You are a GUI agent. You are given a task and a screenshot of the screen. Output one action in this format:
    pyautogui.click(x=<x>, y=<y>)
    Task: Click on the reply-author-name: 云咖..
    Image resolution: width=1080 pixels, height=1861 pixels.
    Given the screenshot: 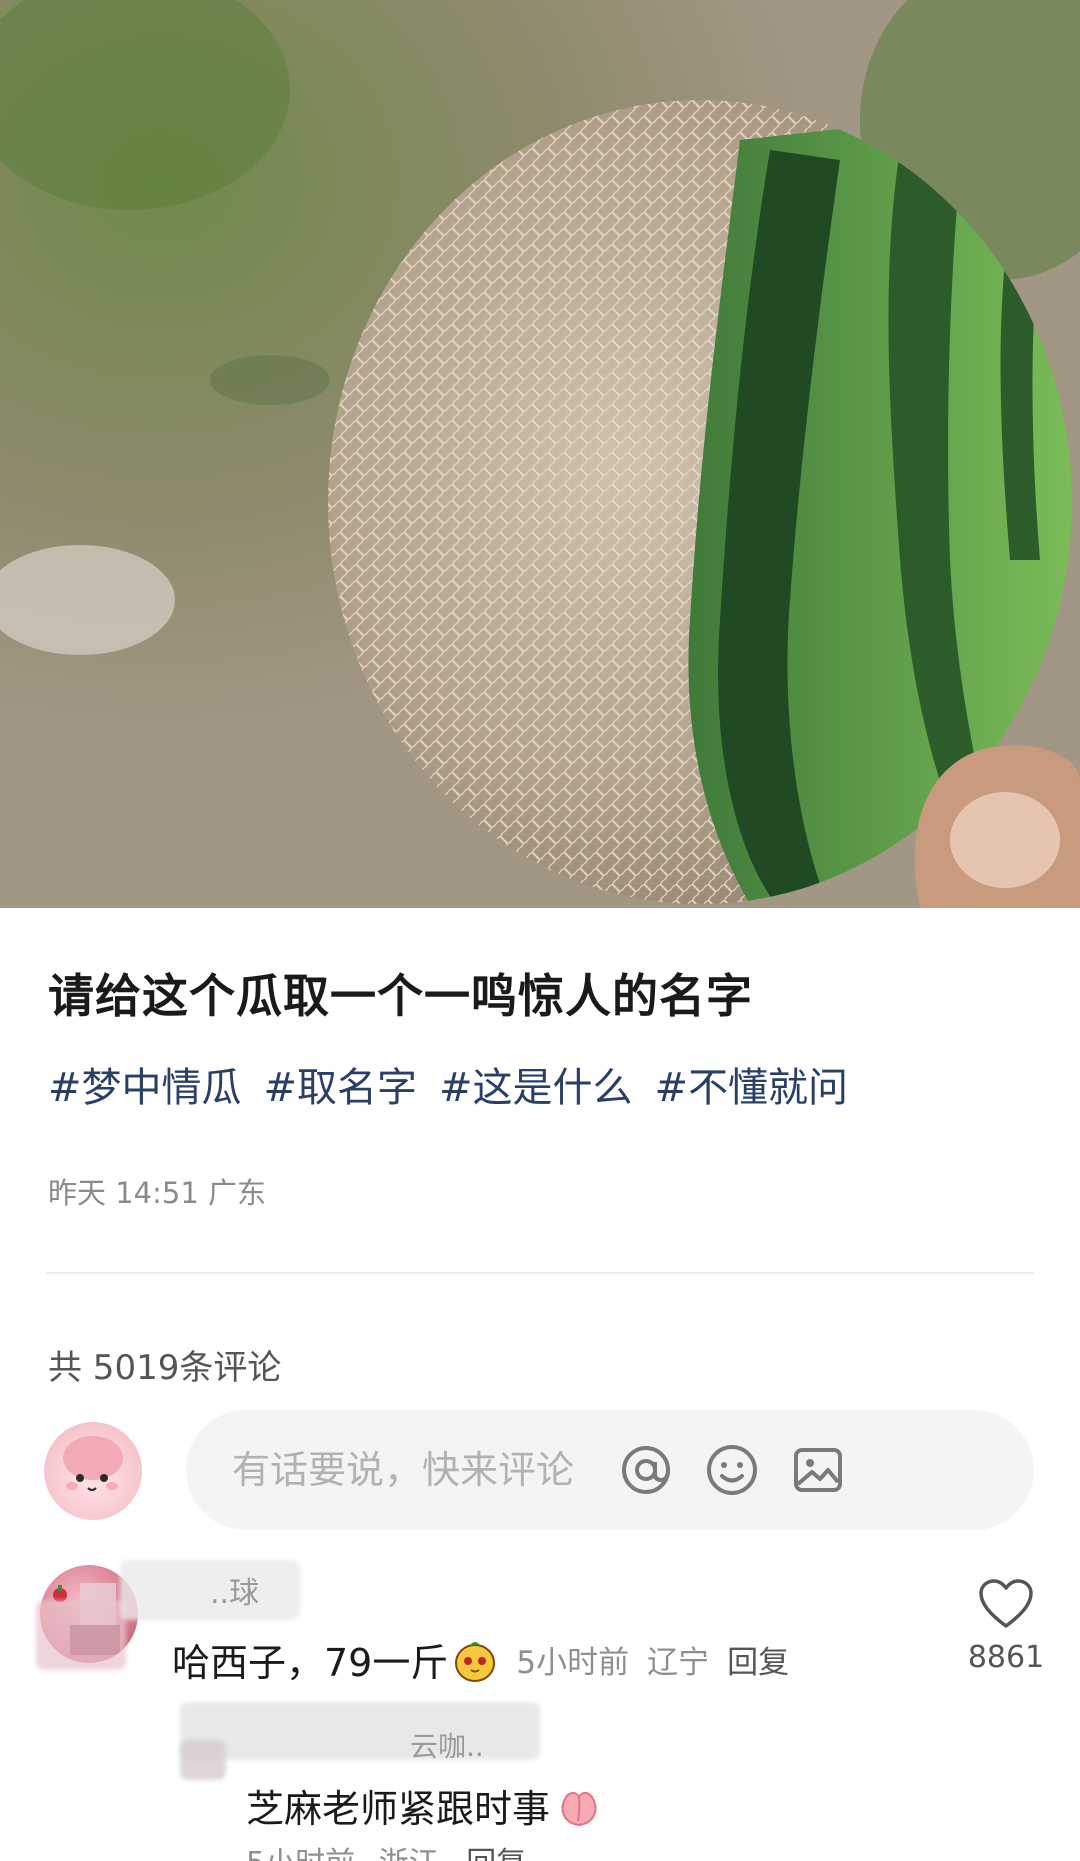 What is the action you would take?
    pyautogui.click(x=447, y=1745)
    